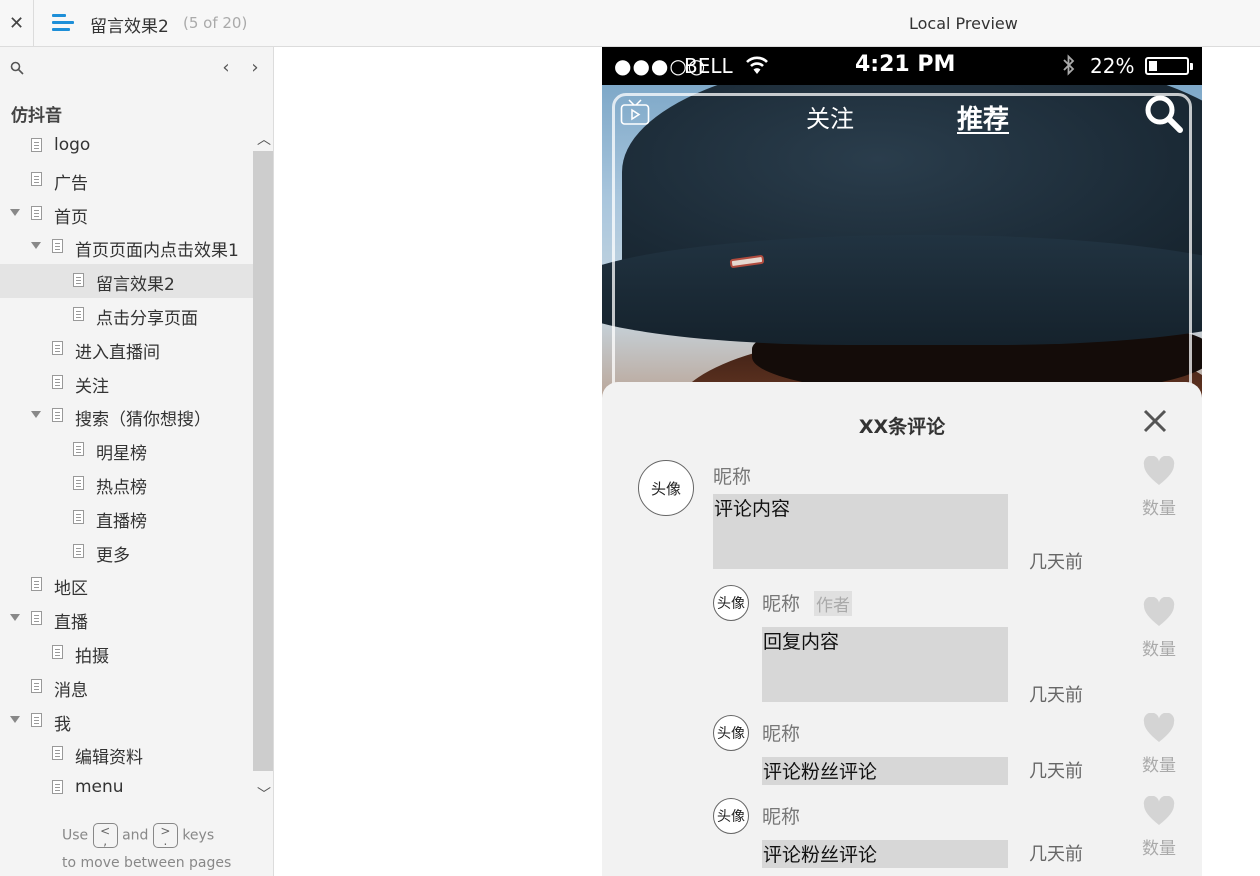 Image resolution: width=1260 pixels, height=876 pixels. Describe the element at coordinates (157, 251) in the screenshot. I see `sidebar-item-label: 首页页面内点击效果1` at that location.